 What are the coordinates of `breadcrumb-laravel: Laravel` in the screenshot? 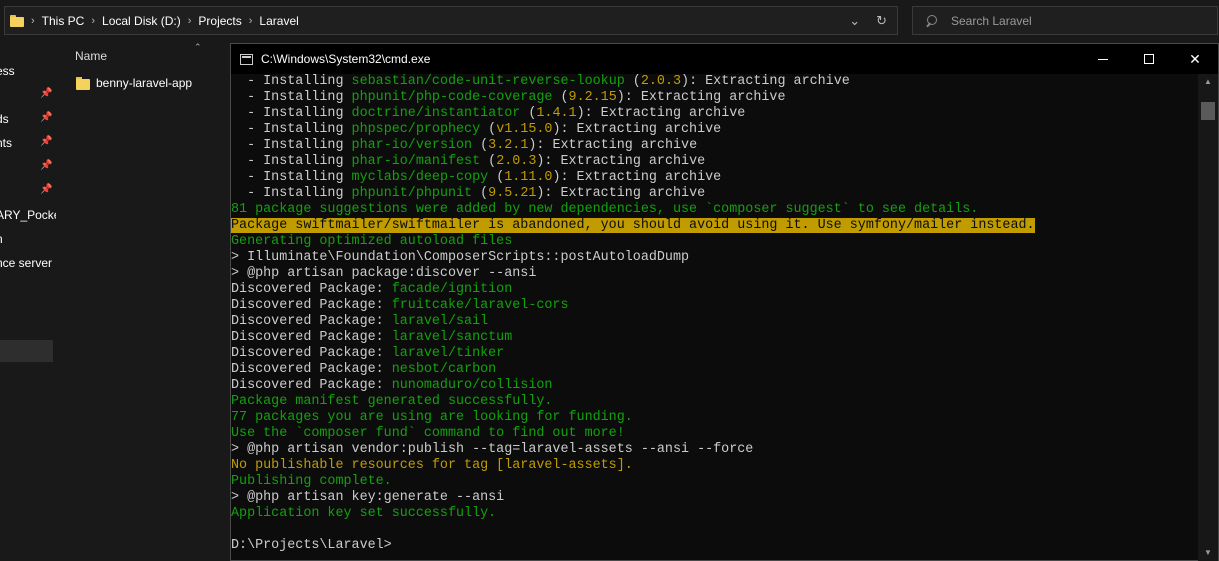 It's located at (278, 21).